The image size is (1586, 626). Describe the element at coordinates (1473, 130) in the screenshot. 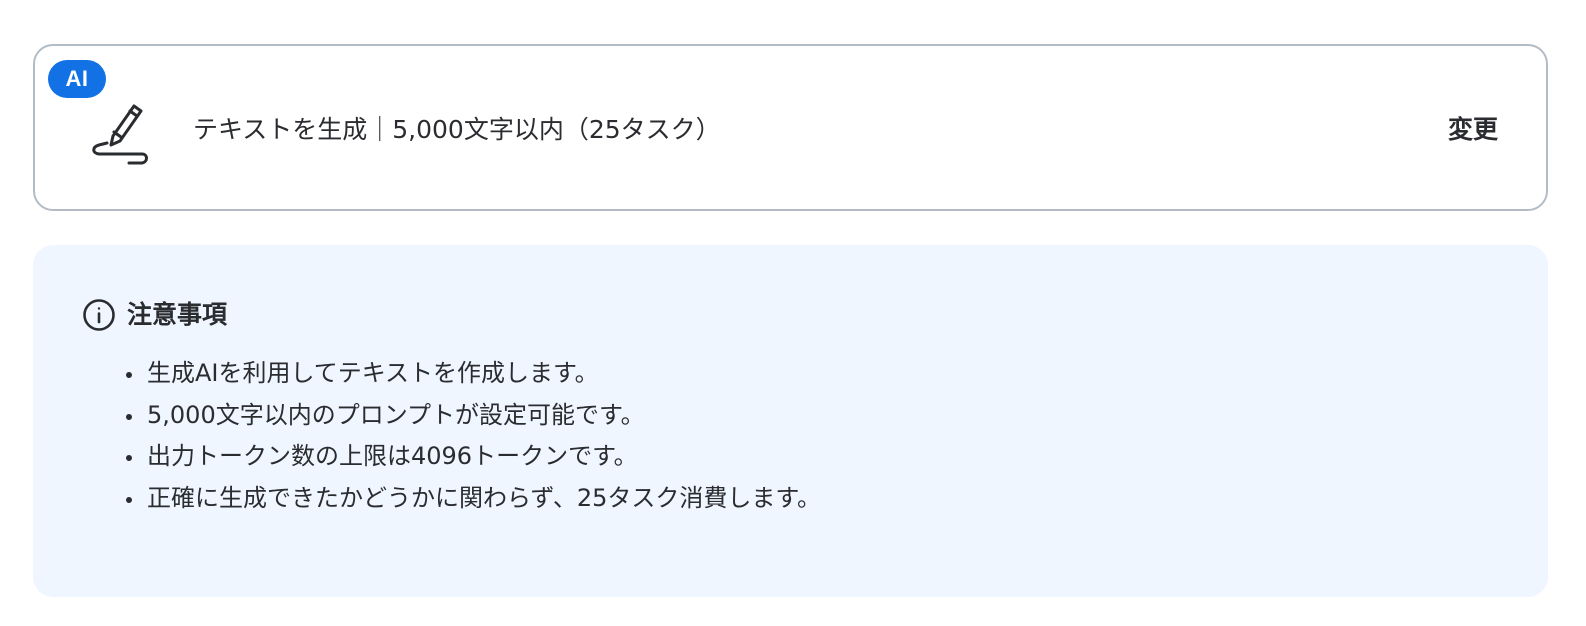

I see `change-button: 変更` at that location.